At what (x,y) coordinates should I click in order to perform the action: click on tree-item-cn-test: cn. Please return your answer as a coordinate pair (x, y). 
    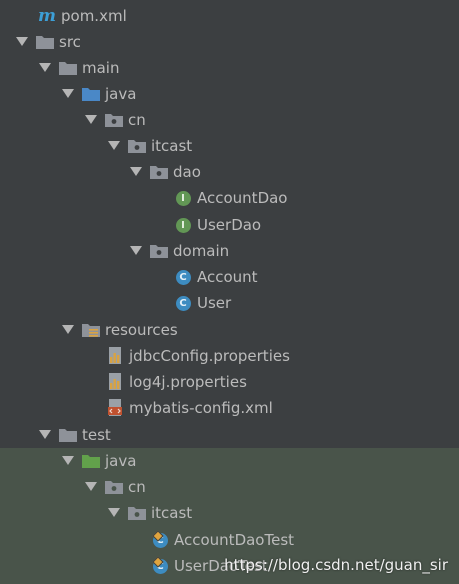
    Looking at the image, I should click on (114, 487).